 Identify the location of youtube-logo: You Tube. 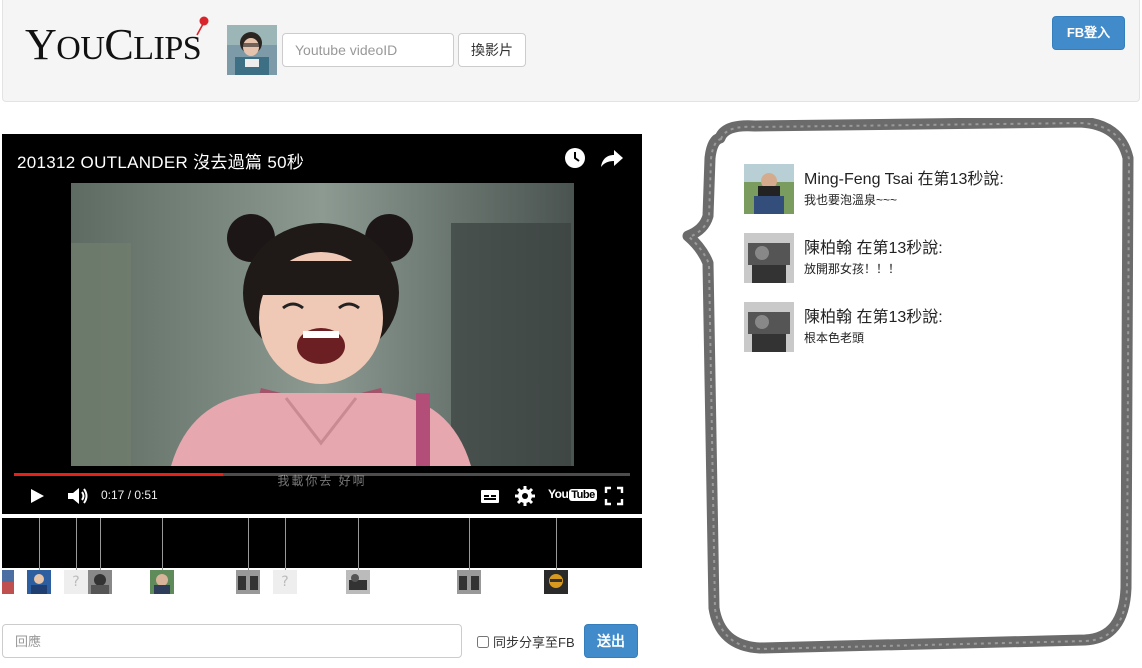
(572, 494).